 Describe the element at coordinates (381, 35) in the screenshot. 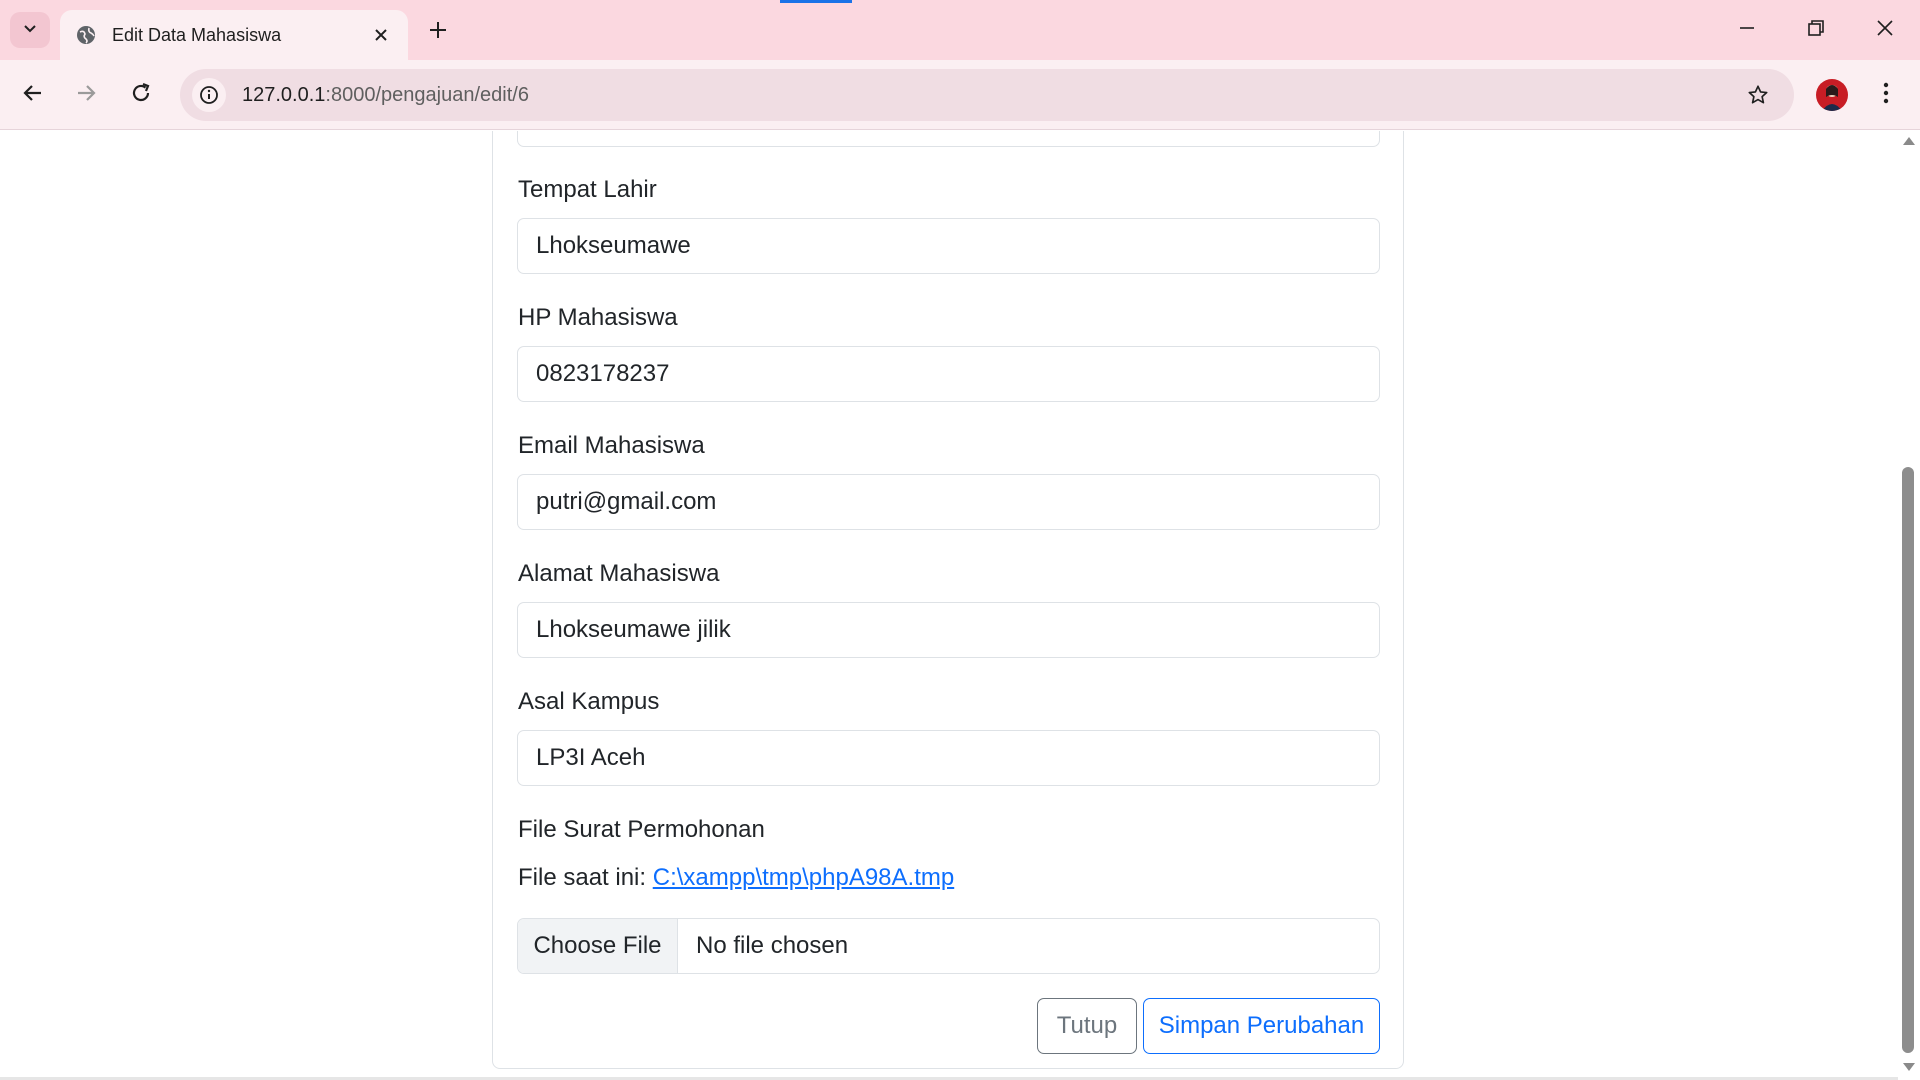

I see `close-icon` at that location.